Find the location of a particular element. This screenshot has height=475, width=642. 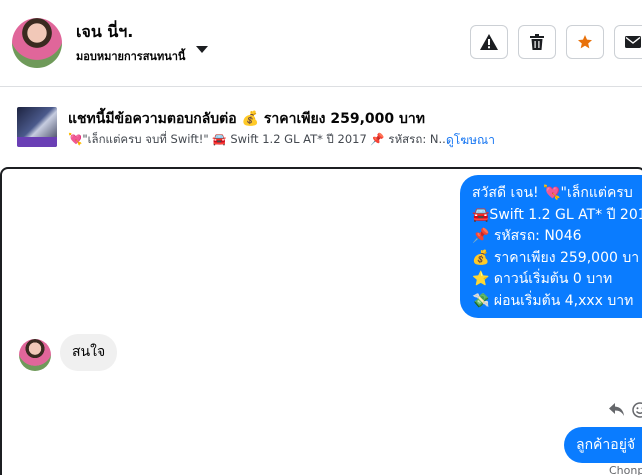

trash-icon is located at coordinates (537, 42).